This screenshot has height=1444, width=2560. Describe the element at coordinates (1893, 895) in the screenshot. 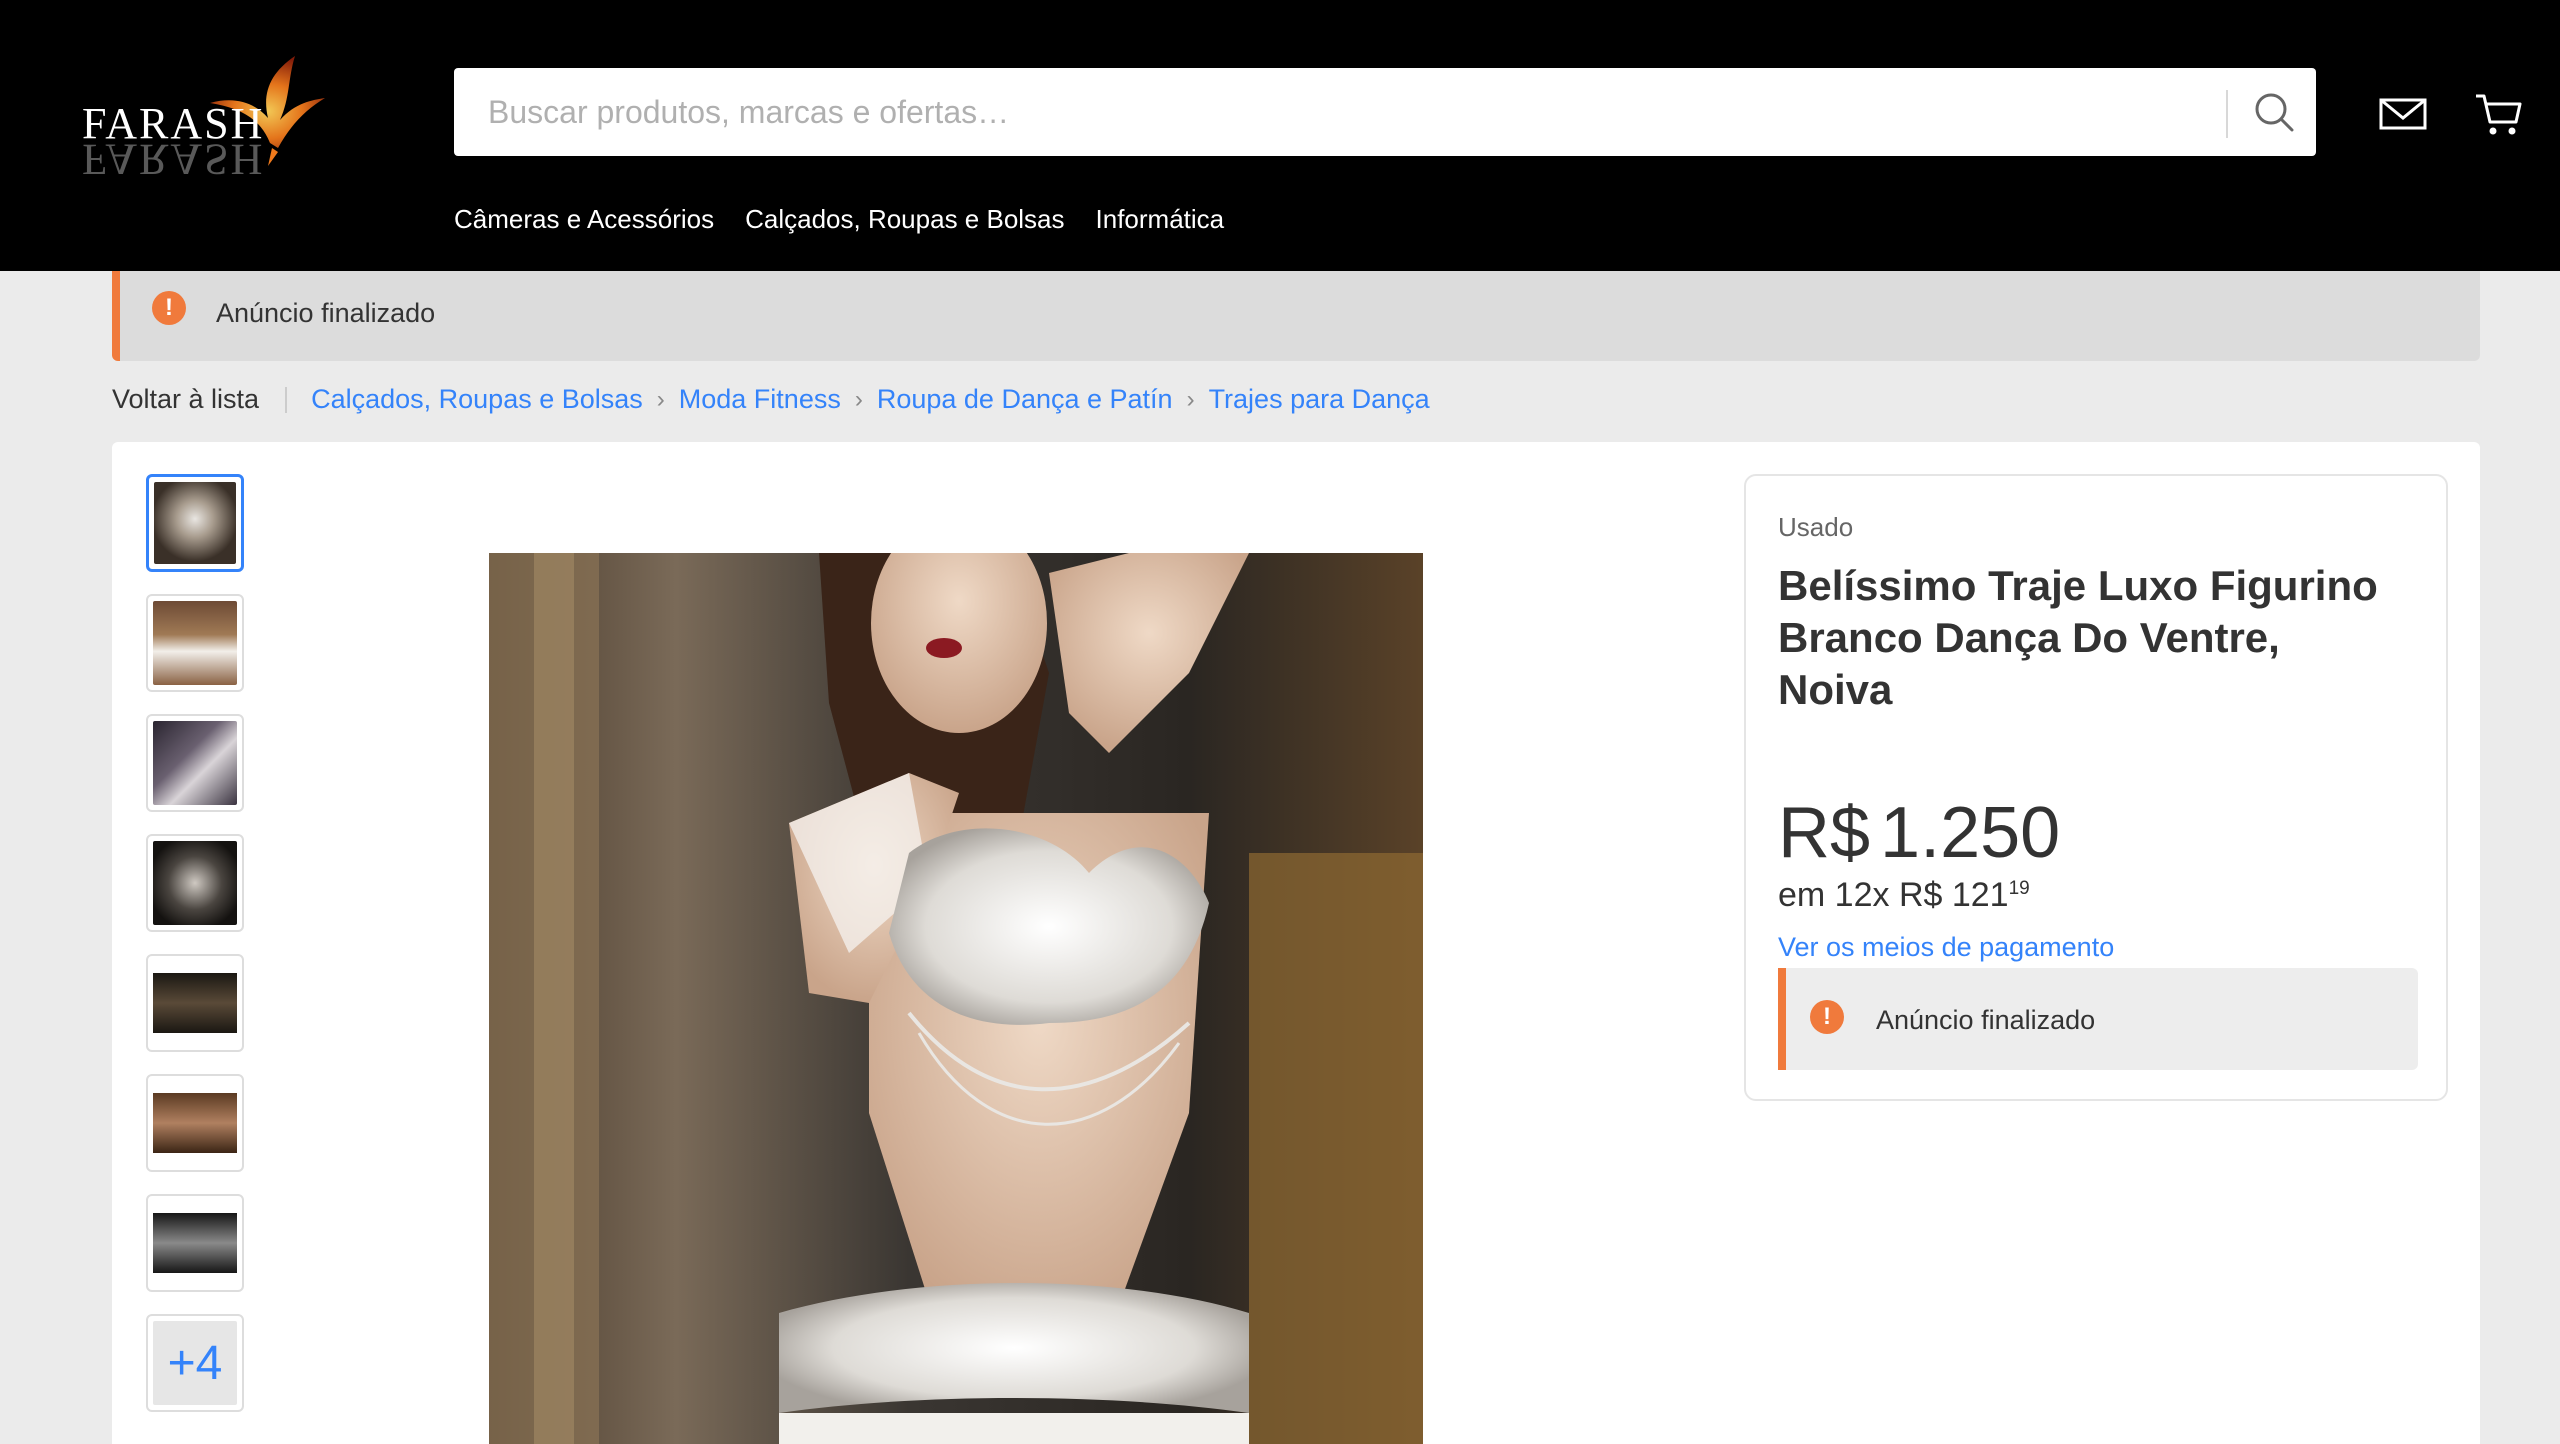

I see `installments-text: em 12x R$ 121` at that location.